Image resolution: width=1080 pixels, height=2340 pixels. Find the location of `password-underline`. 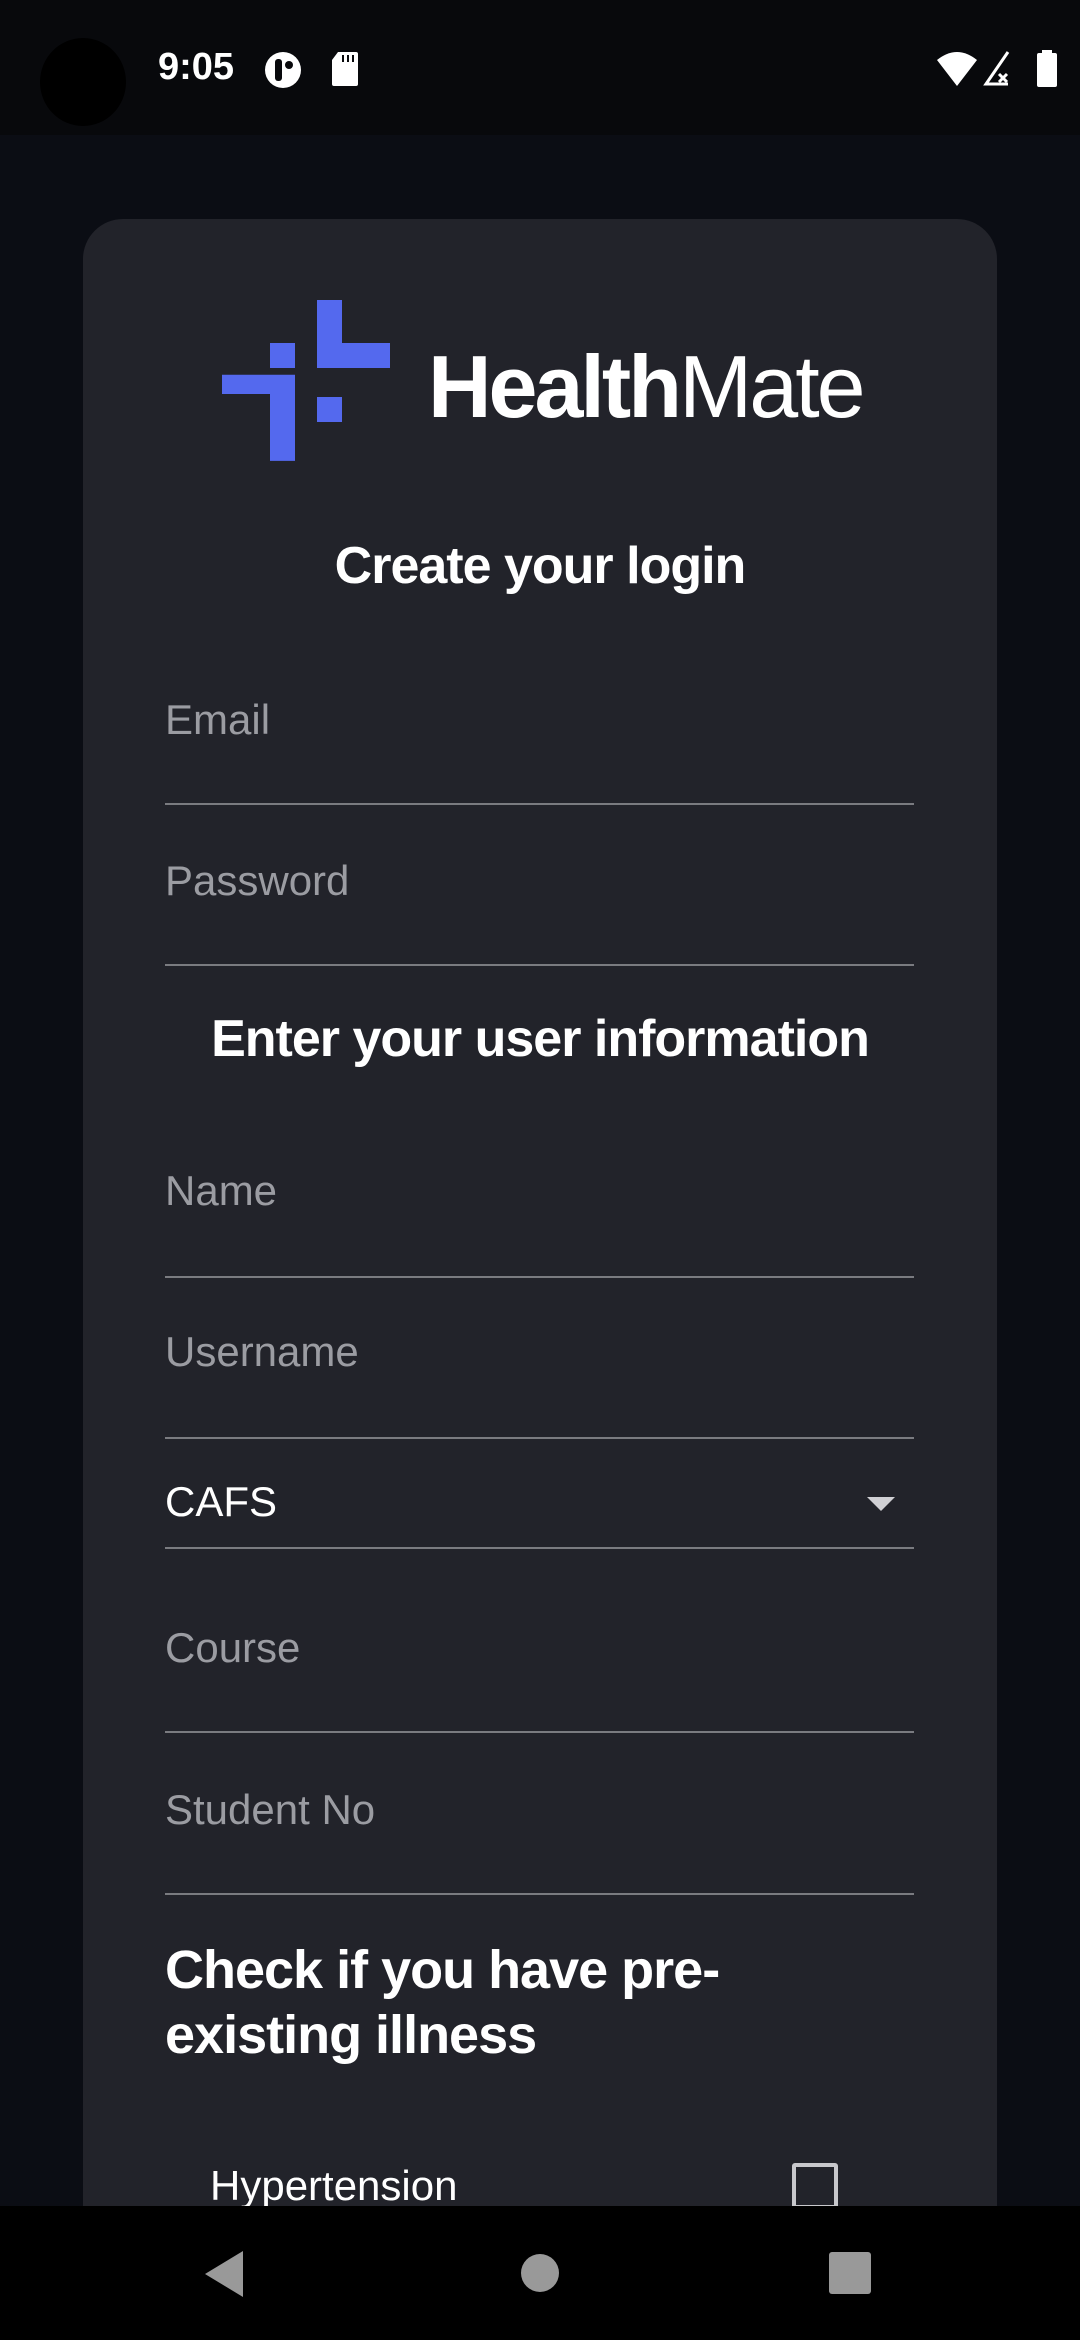

password-underline is located at coordinates (539, 965).